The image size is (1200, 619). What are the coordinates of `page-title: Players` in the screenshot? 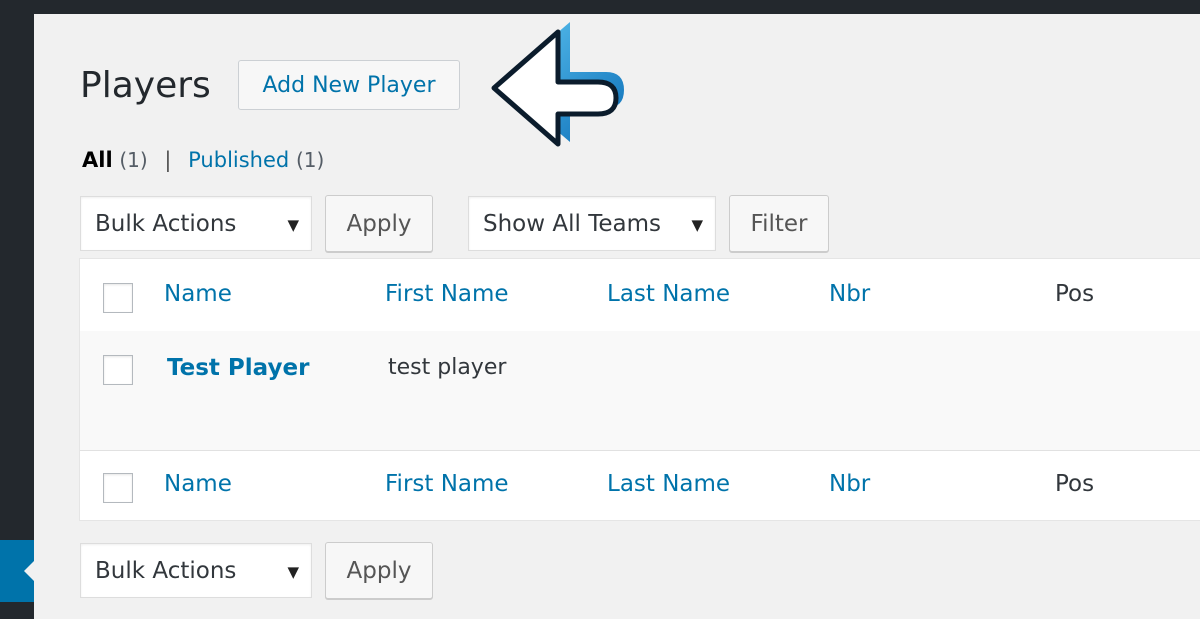 It's located at (145, 85).